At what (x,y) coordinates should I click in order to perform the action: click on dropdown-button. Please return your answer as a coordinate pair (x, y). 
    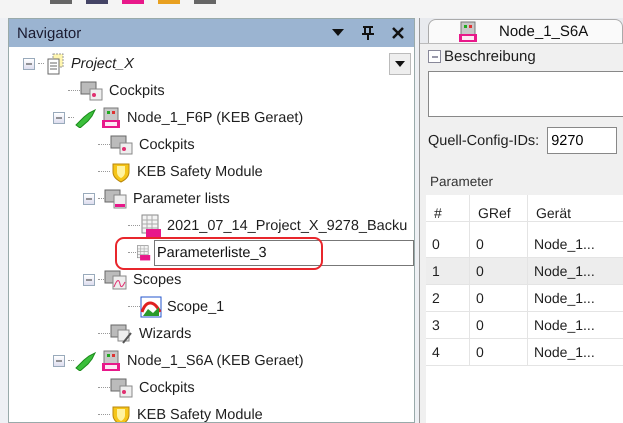
    Looking at the image, I should click on (400, 64).